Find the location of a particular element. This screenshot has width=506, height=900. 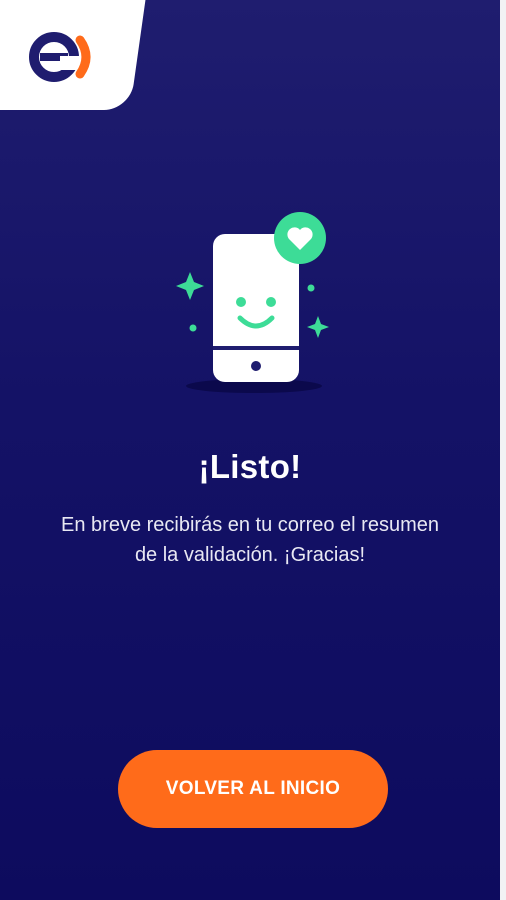

screen-edge is located at coordinates (503, 450).